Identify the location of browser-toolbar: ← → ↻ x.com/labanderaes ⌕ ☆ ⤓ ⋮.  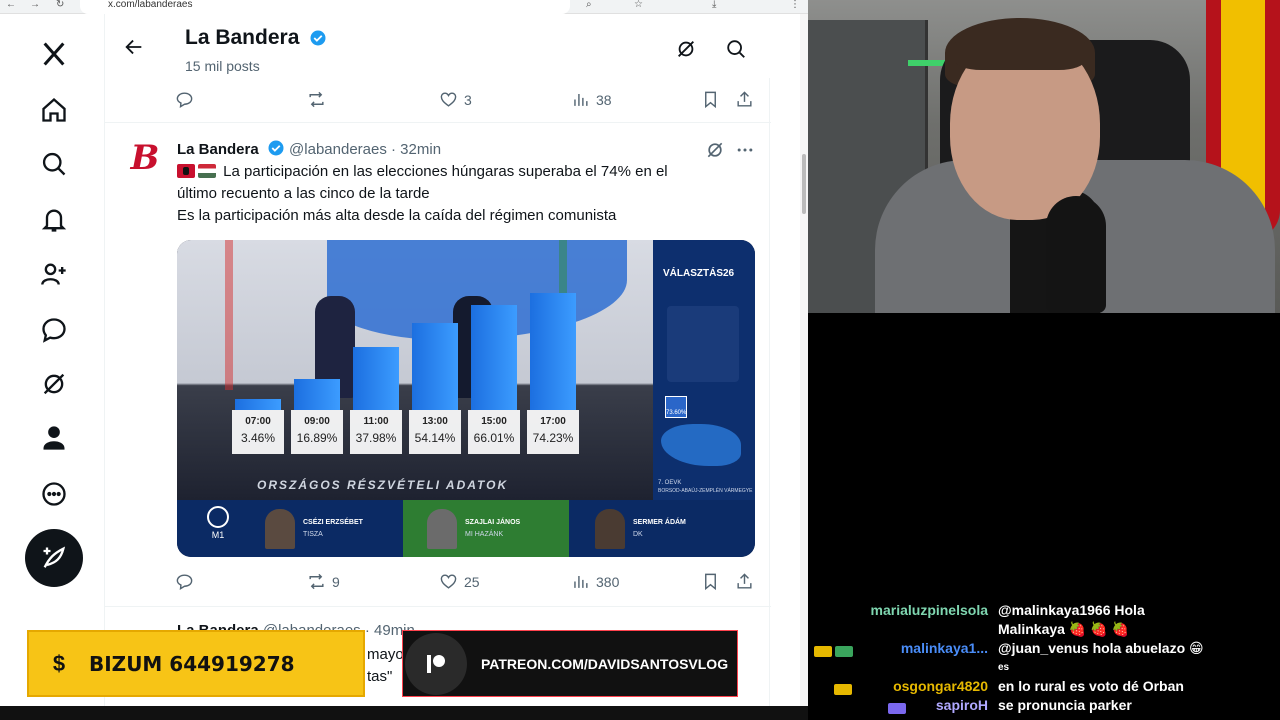
(404, 7).